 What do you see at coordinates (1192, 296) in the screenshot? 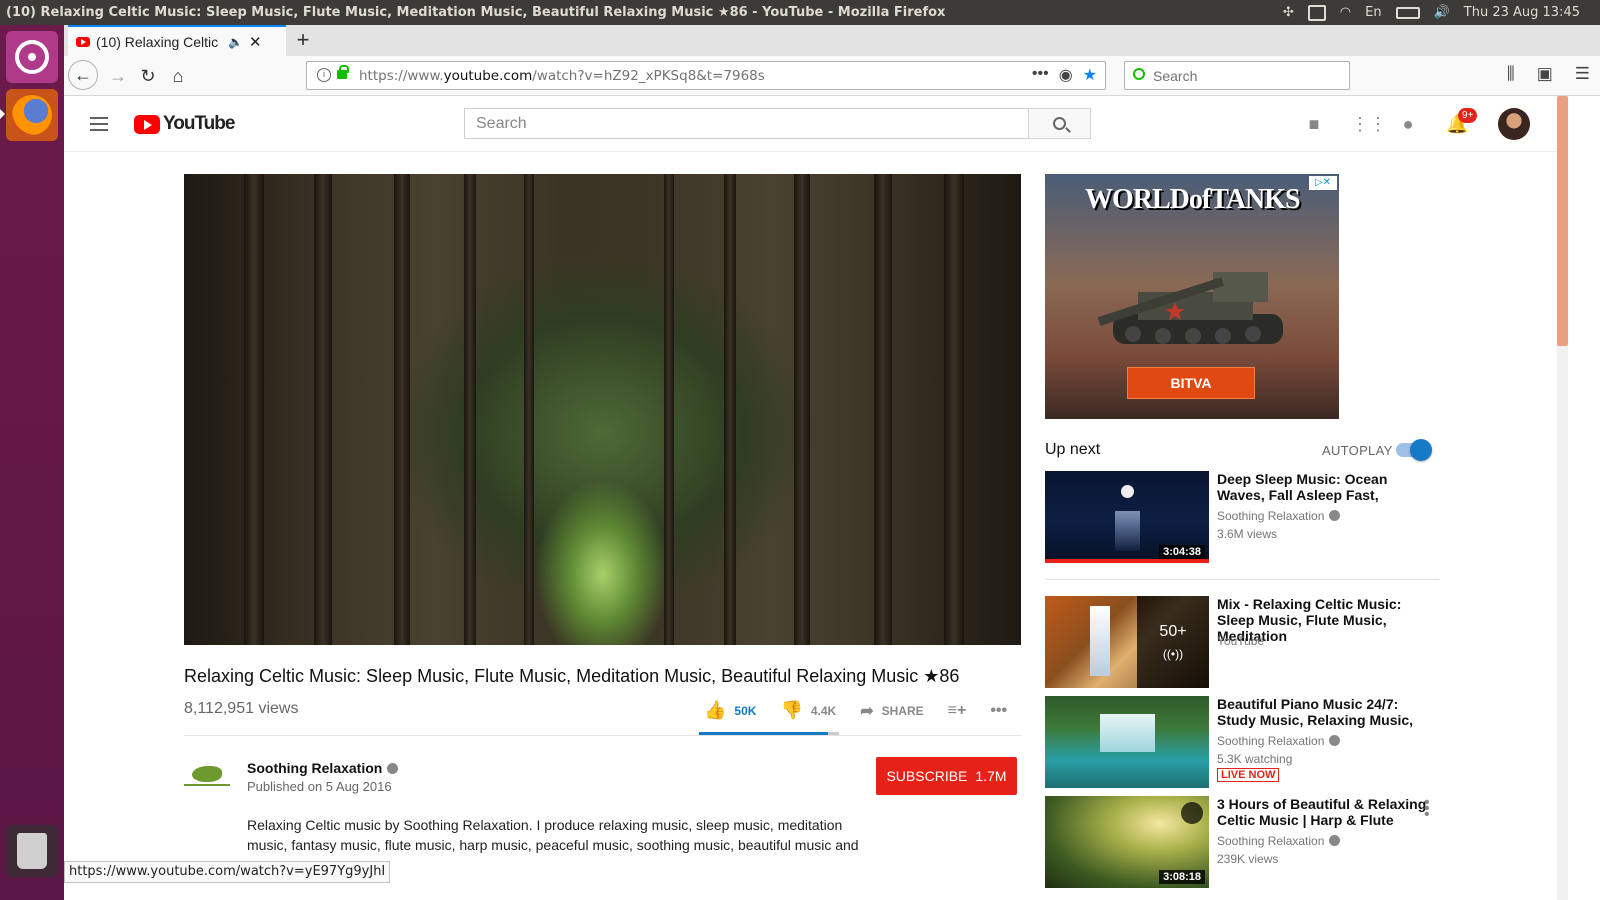
I see `sidebar-advertisement: WORLDofTANKS BITVA ▷✕` at bounding box center [1192, 296].